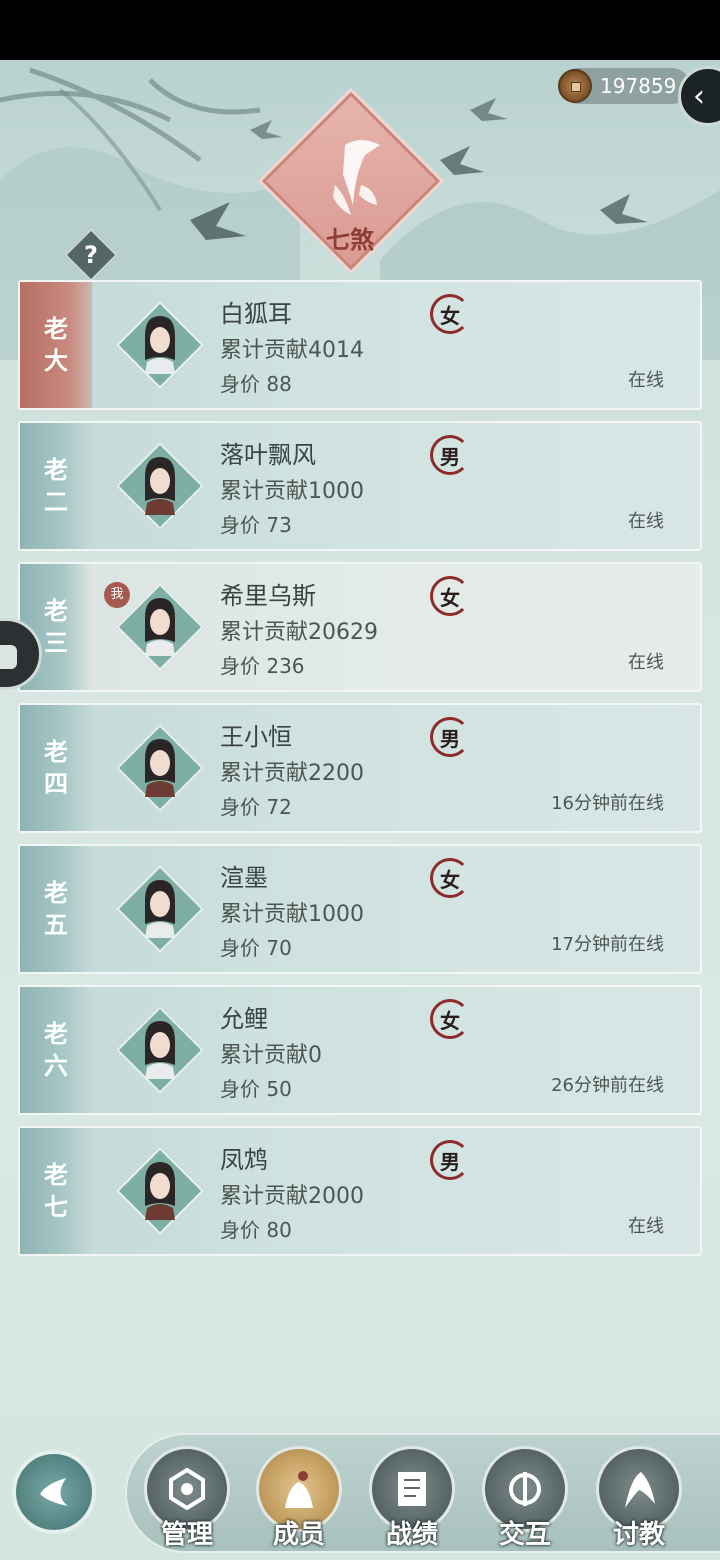  I want to click on member-name: 允鲤, so click(244, 1019).